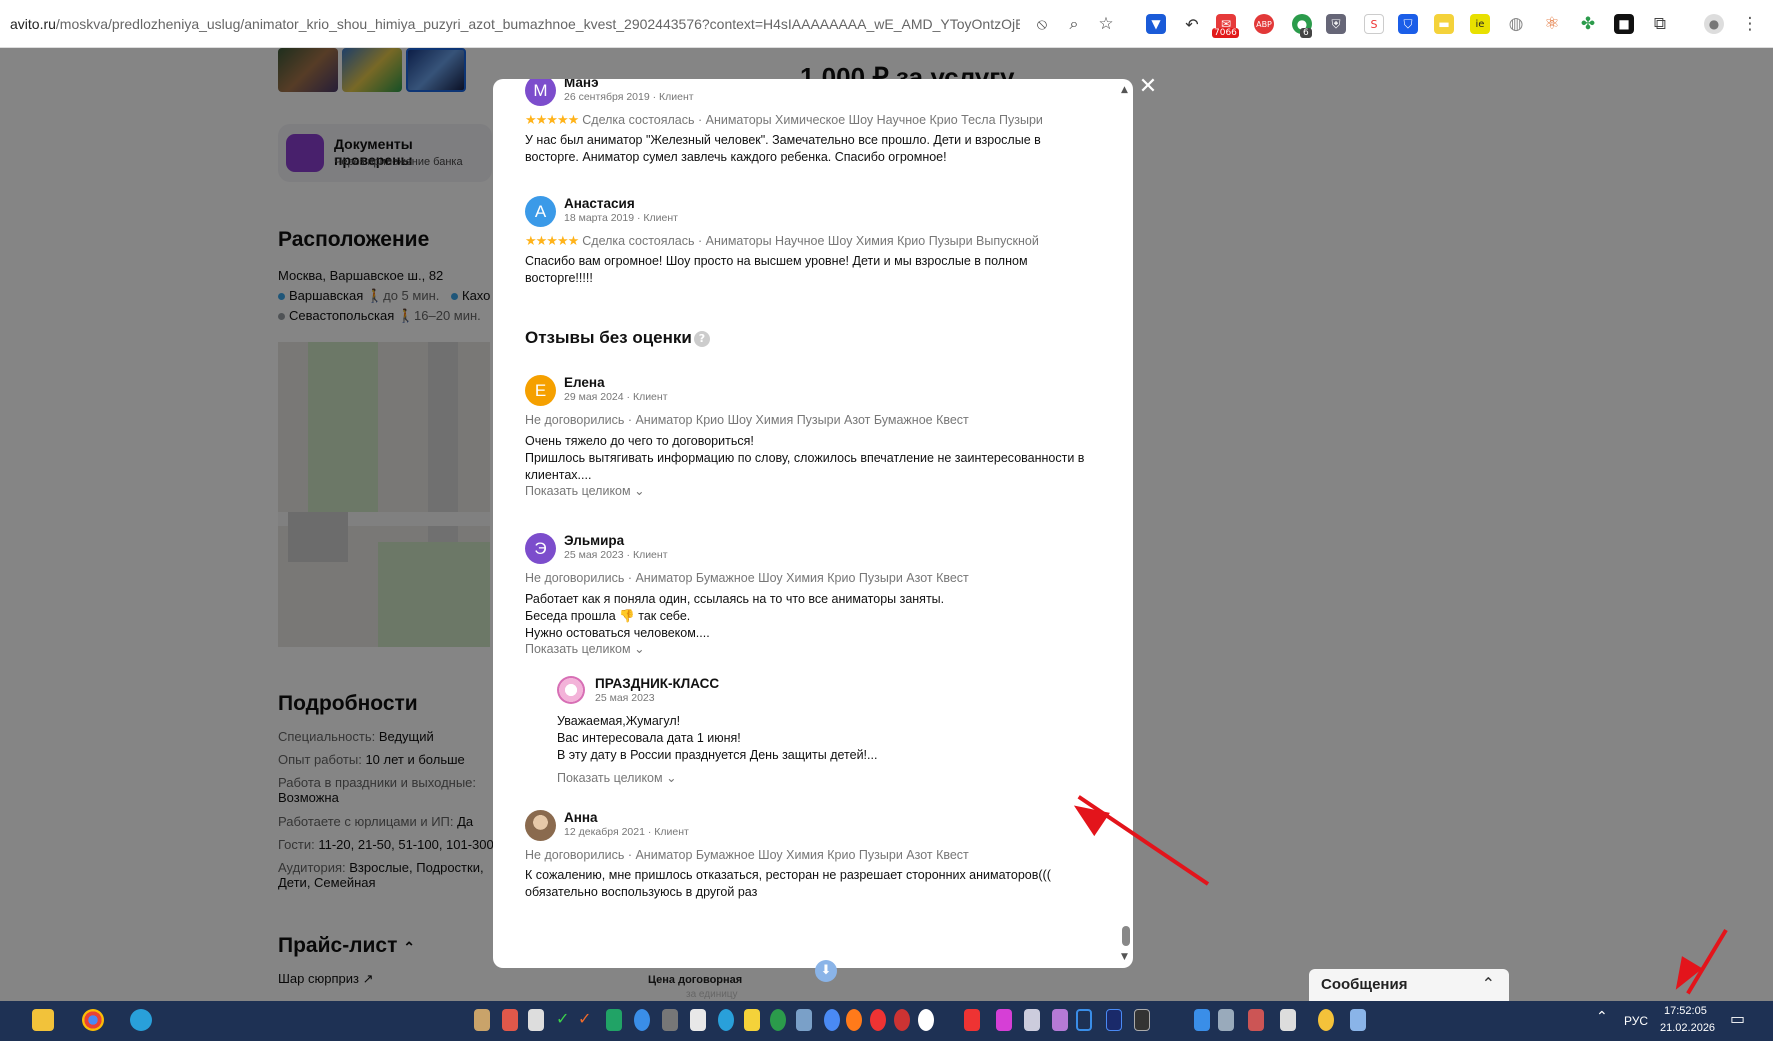  Describe the element at coordinates (1336, 24) in the screenshot. I see `shield-extension-icon: ⛨` at that location.